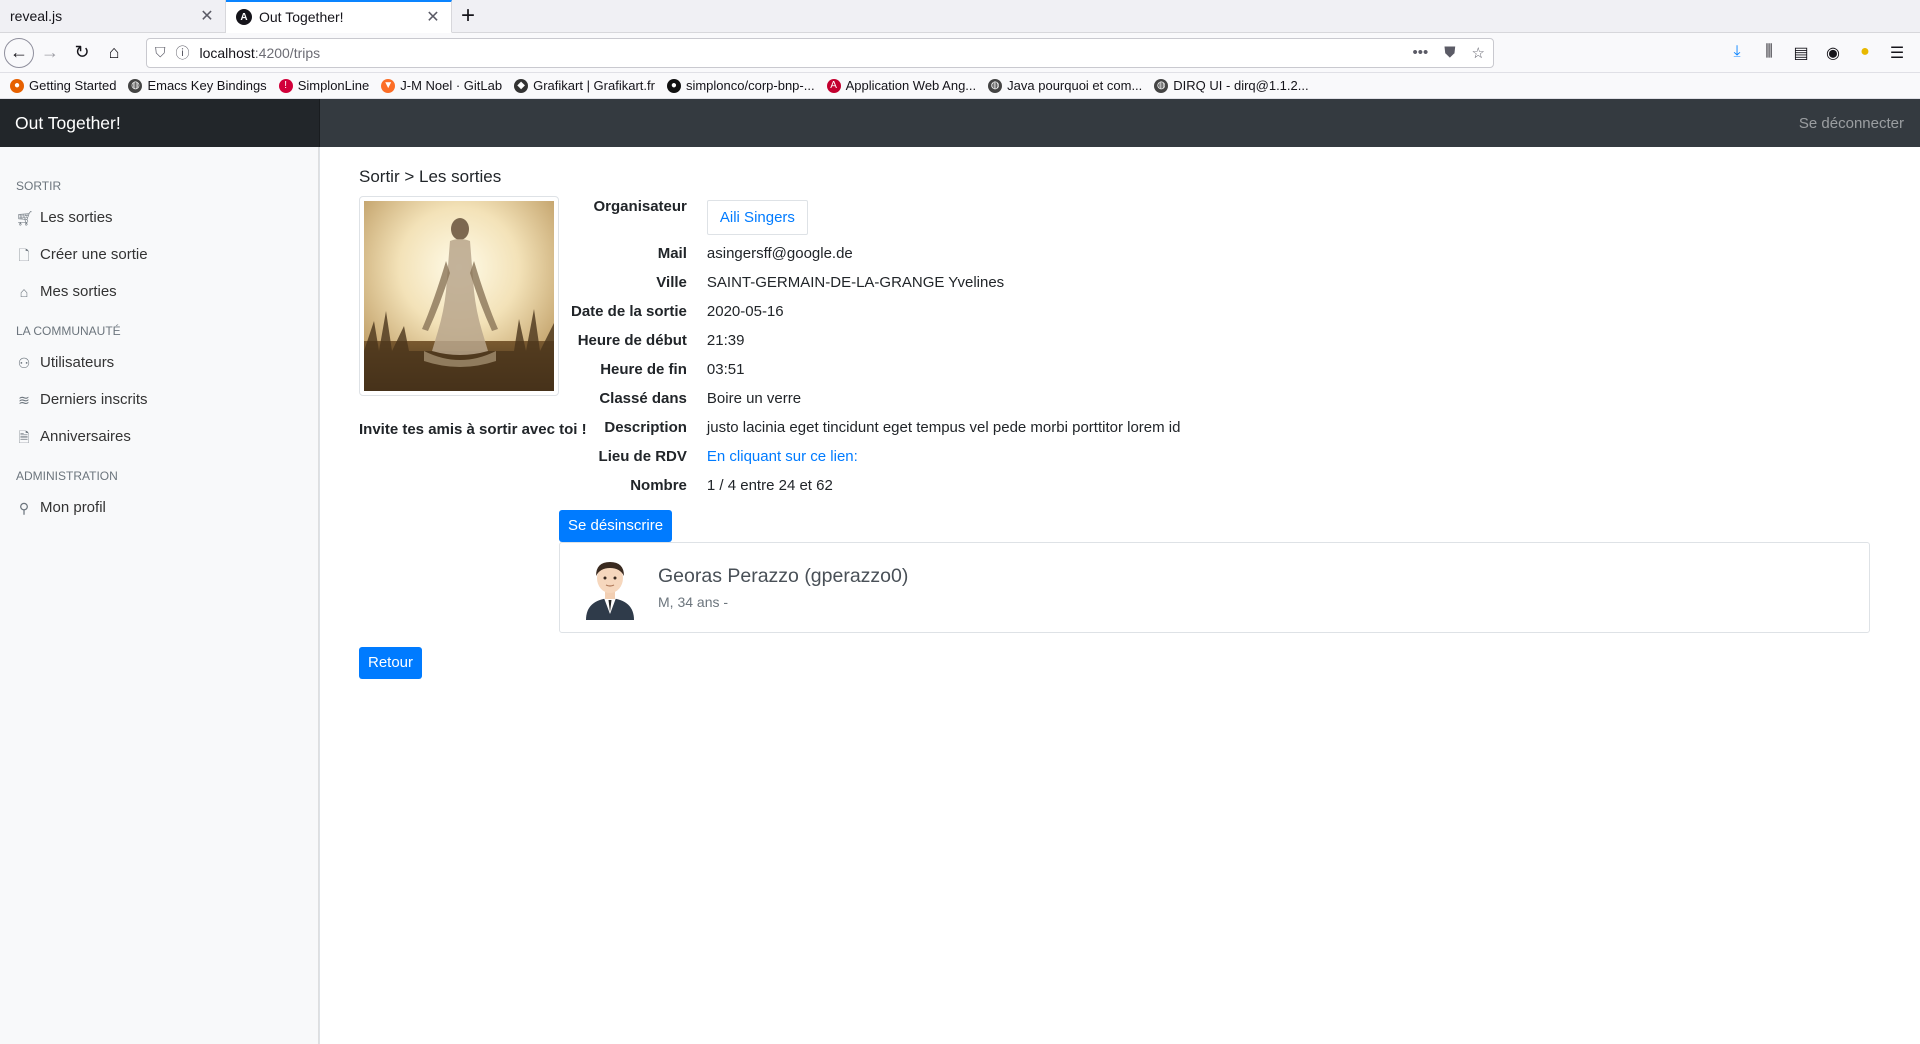 The image size is (1920, 1044). Describe the element at coordinates (451, 85) in the screenshot. I see `bookmark-label: J-M Noel · GitLab` at that location.